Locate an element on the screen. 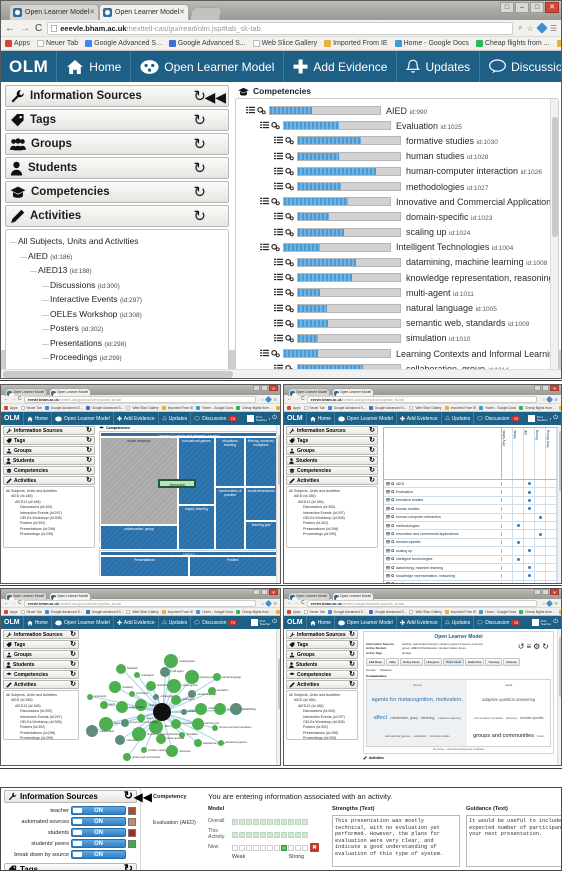 This screenshot has width=562, height=871. wordcloud-word: agents for metacognition, motivation, is located at coordinates (417, 701).